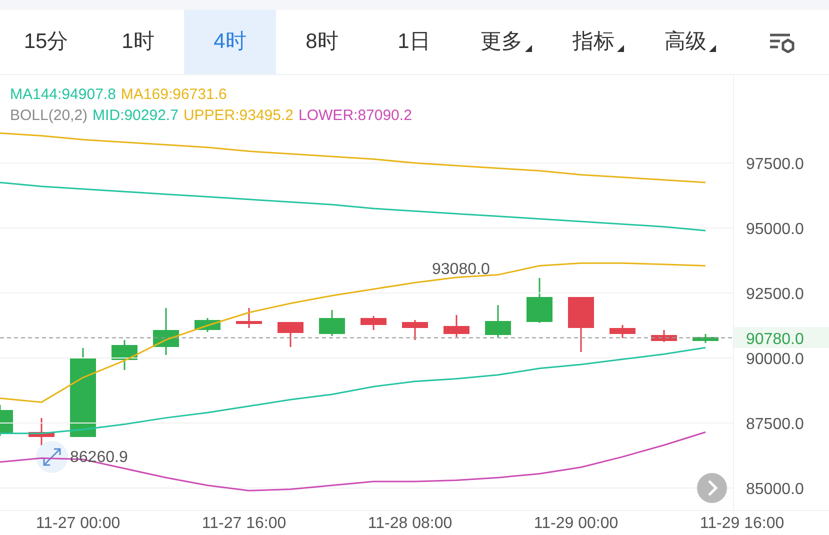  Describe the element at coordinates (322, 42) in the screenshot. I see `timeframe-tab: 8时` at that location.